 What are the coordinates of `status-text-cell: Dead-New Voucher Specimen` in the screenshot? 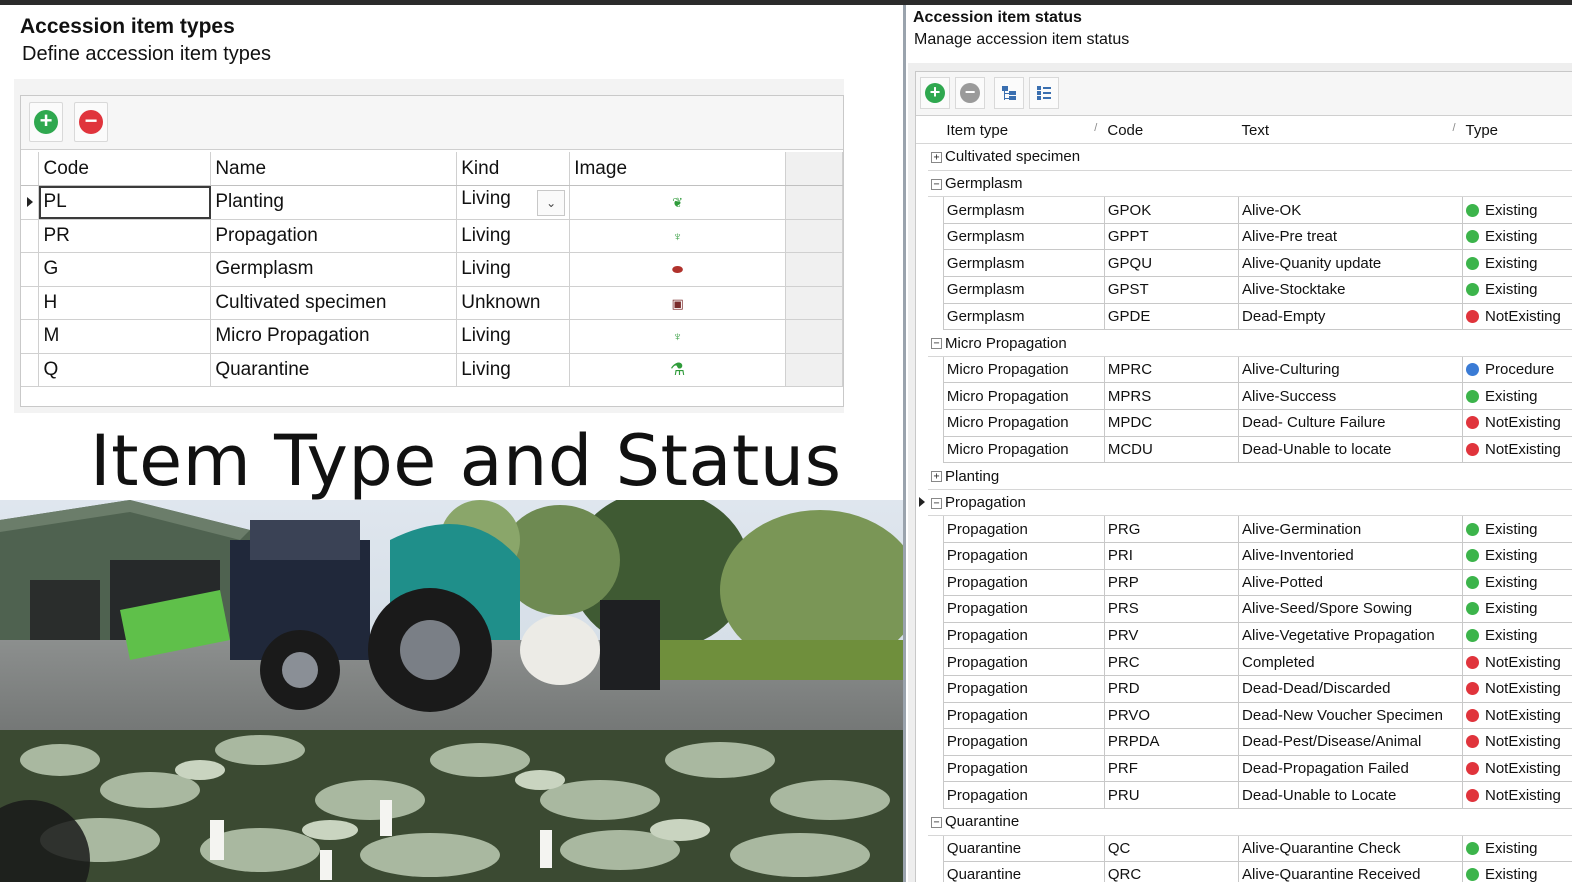 It's located at (1350, 716).